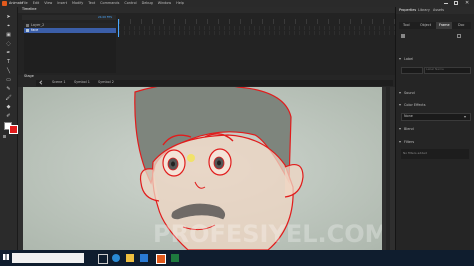 The image size is (474, 266). What do you see at coordinates (8, 53) in the screenshot?
I see `pen-tool-icon: ✒` at bounding box center [8, 53].